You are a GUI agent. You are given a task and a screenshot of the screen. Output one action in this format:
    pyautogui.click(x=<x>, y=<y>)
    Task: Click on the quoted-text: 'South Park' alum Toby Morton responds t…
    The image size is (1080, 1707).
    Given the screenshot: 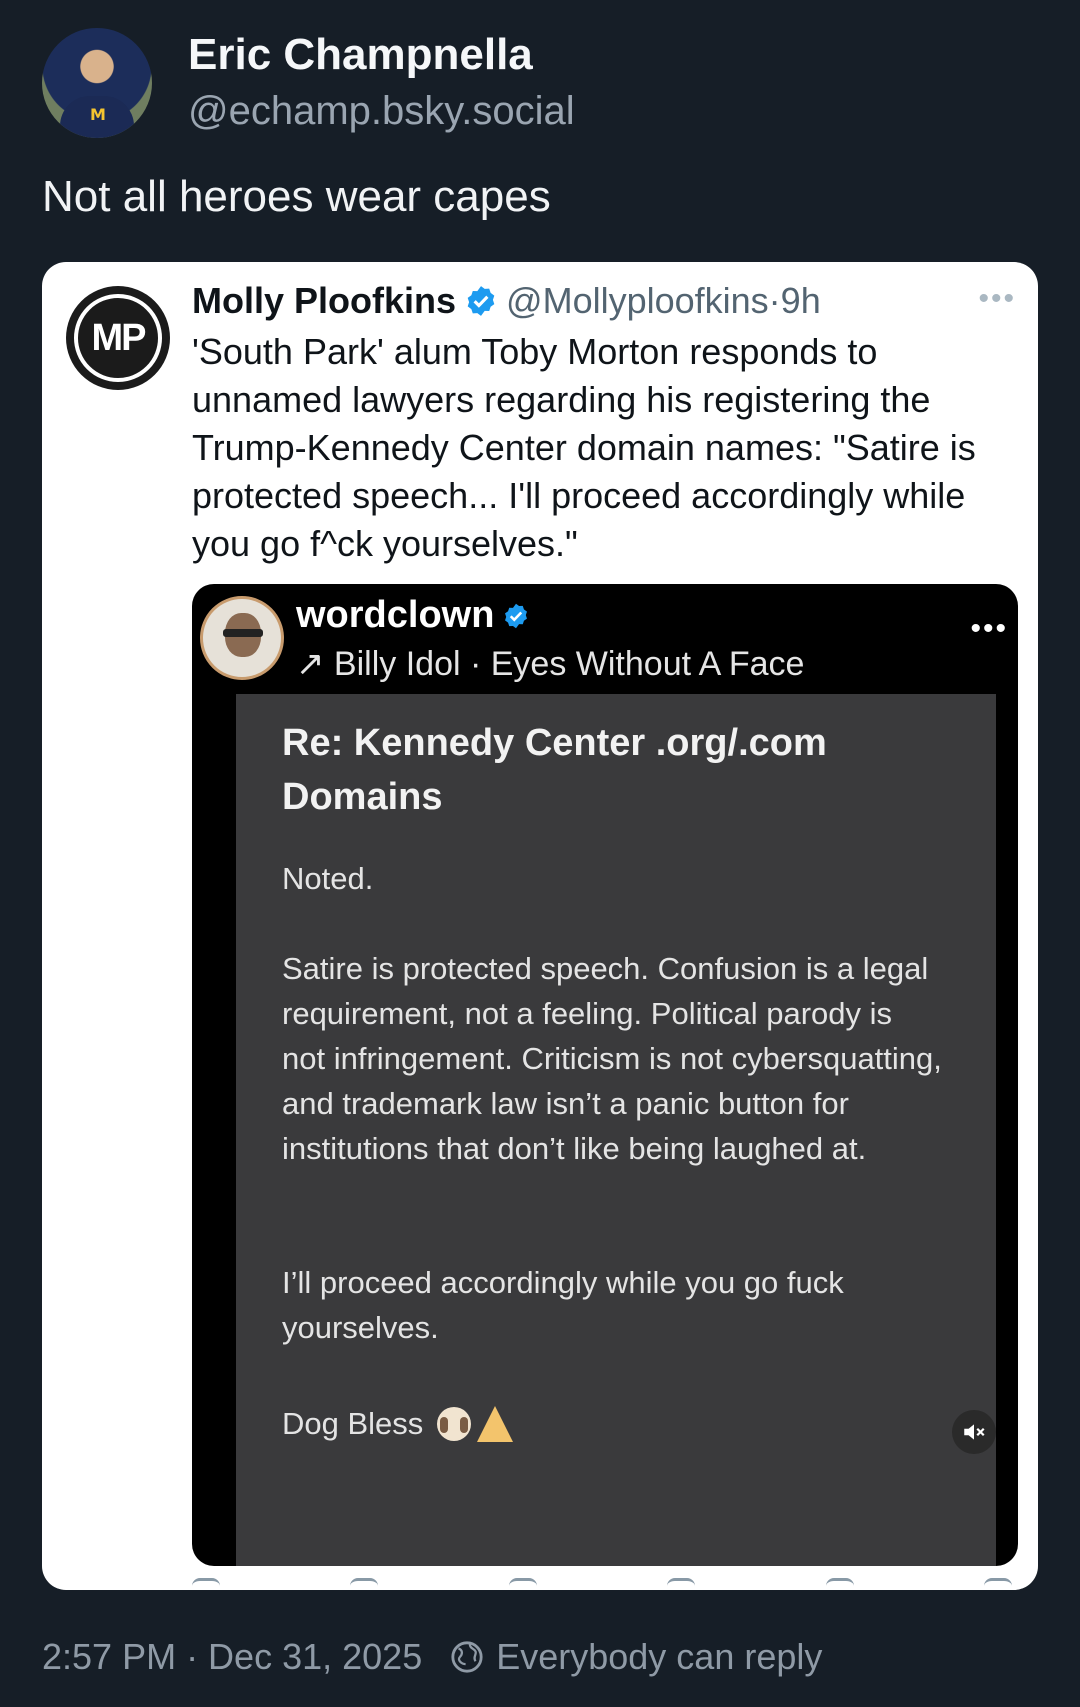 What is the action you would take?
    pyautogui.click(x=584, y=447)
    